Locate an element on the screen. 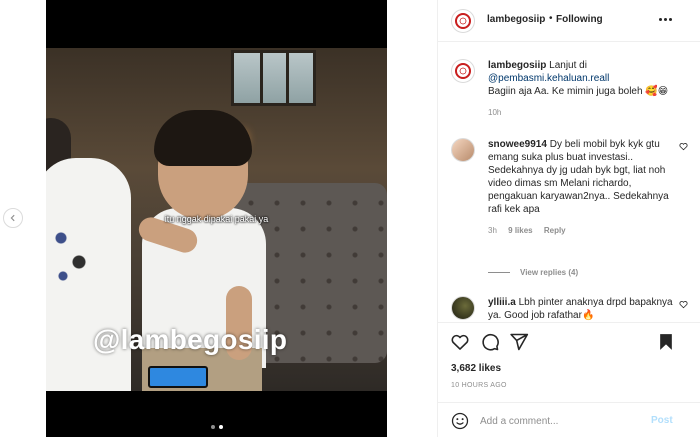  caption-avatar is located at coordinates (463, 71).